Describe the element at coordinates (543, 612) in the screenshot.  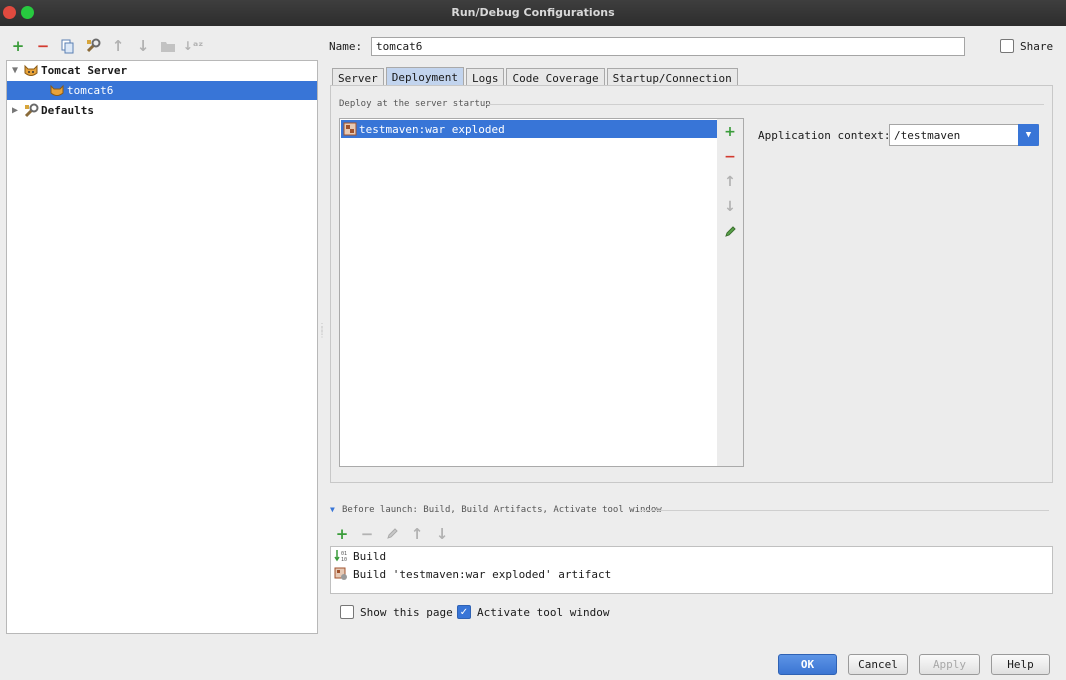
I see `activate-tool-window-label: Activate tool window` at that location.